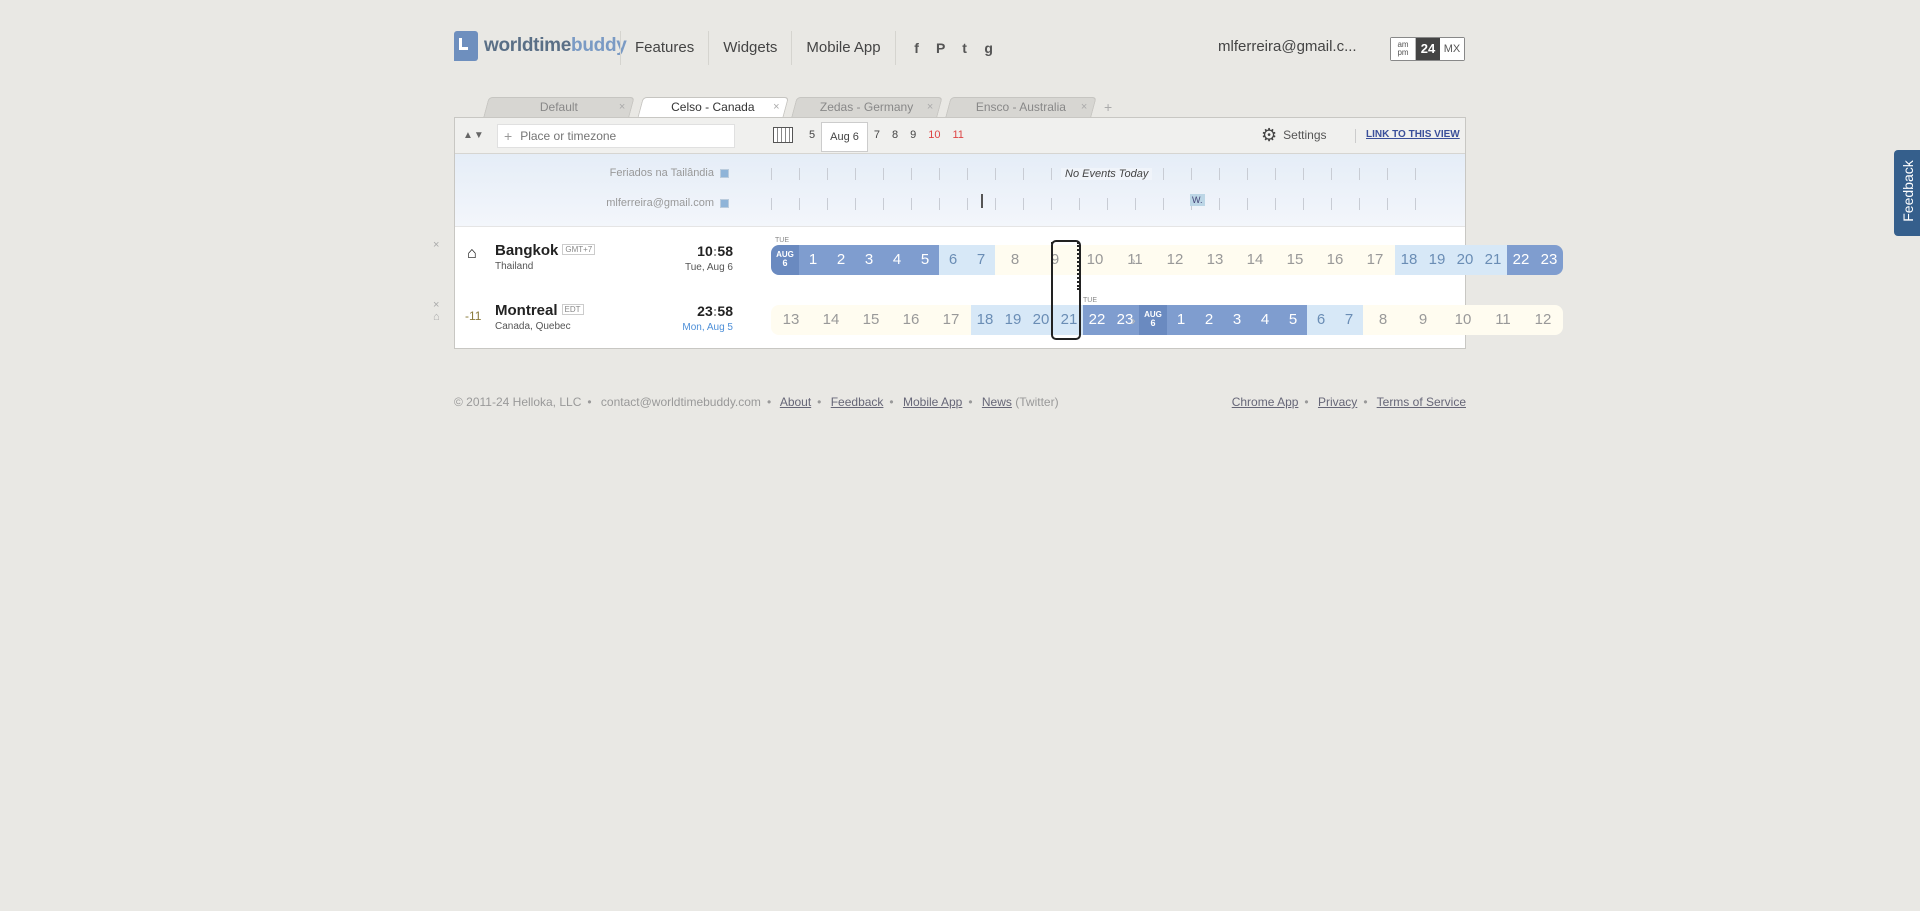  What do you see at coordinates (436, 245) in the screenshot?
I see `remove-location-icon: ×` at bounding box center [436, 245].